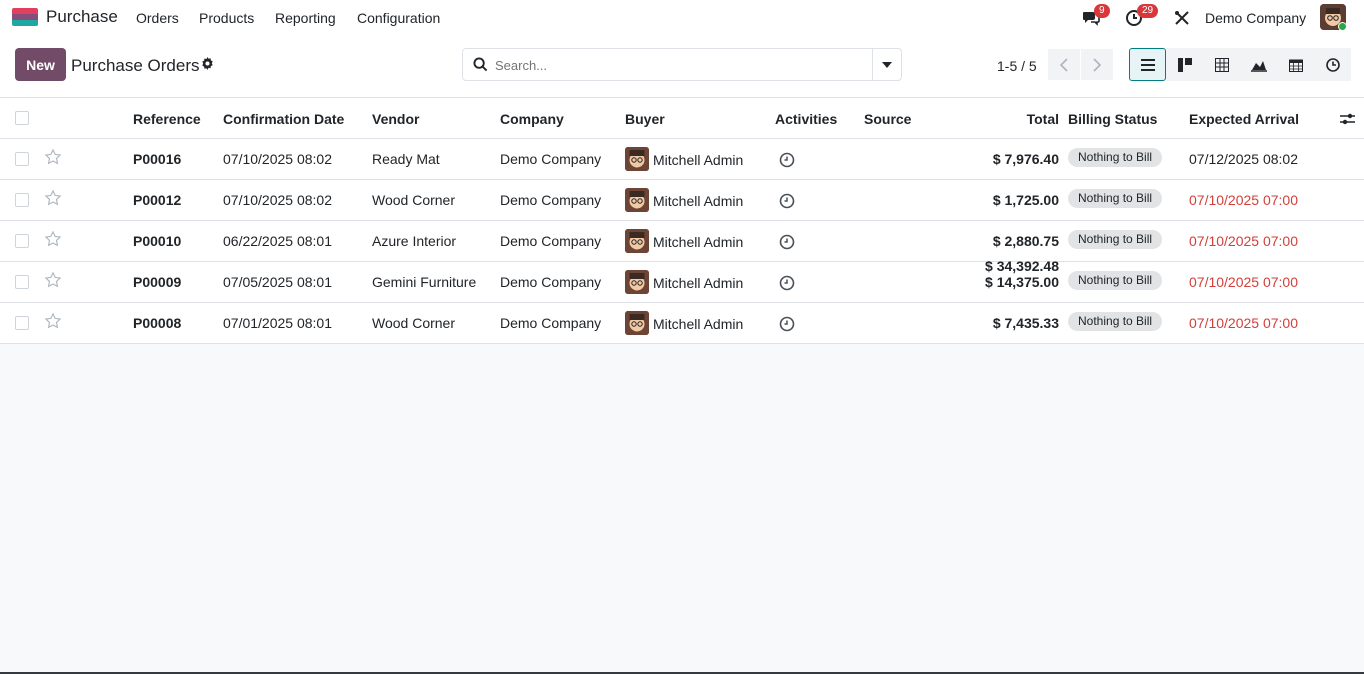  What do you see at coordinates (1141, 16) in the screenshot?
I see `activities-clock-icon: 29` at bounding box center [1141, 16].